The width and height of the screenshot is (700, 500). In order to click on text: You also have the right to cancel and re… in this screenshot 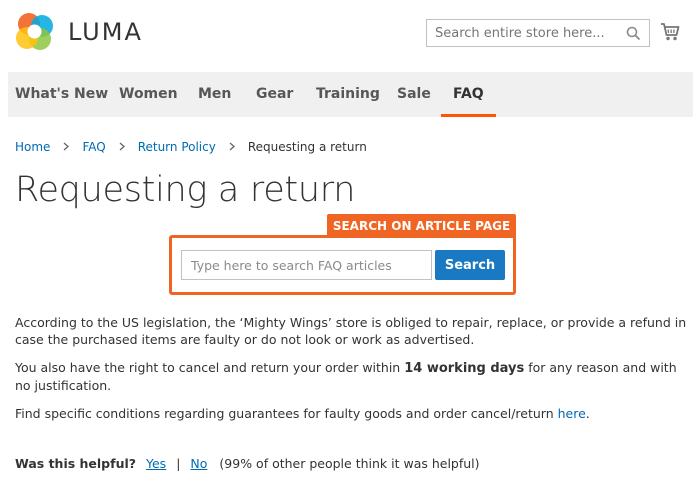, I will do `click(210, 367)`.